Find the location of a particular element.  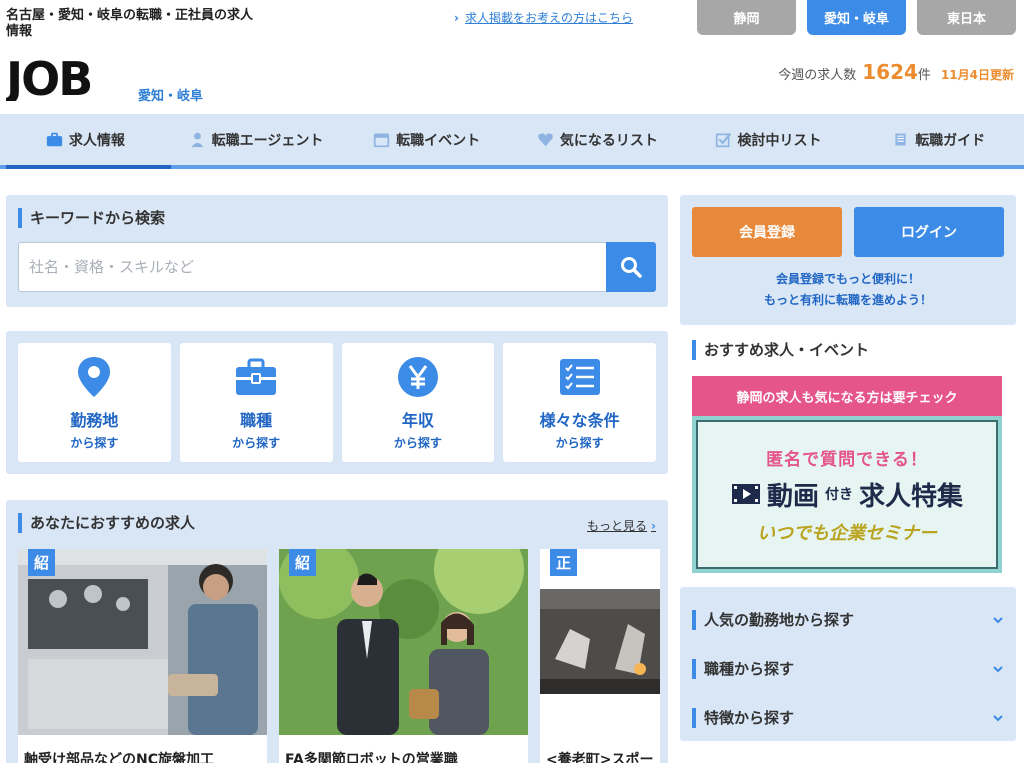

nav-label: 転職イベント is located at coordinates (438, 140).